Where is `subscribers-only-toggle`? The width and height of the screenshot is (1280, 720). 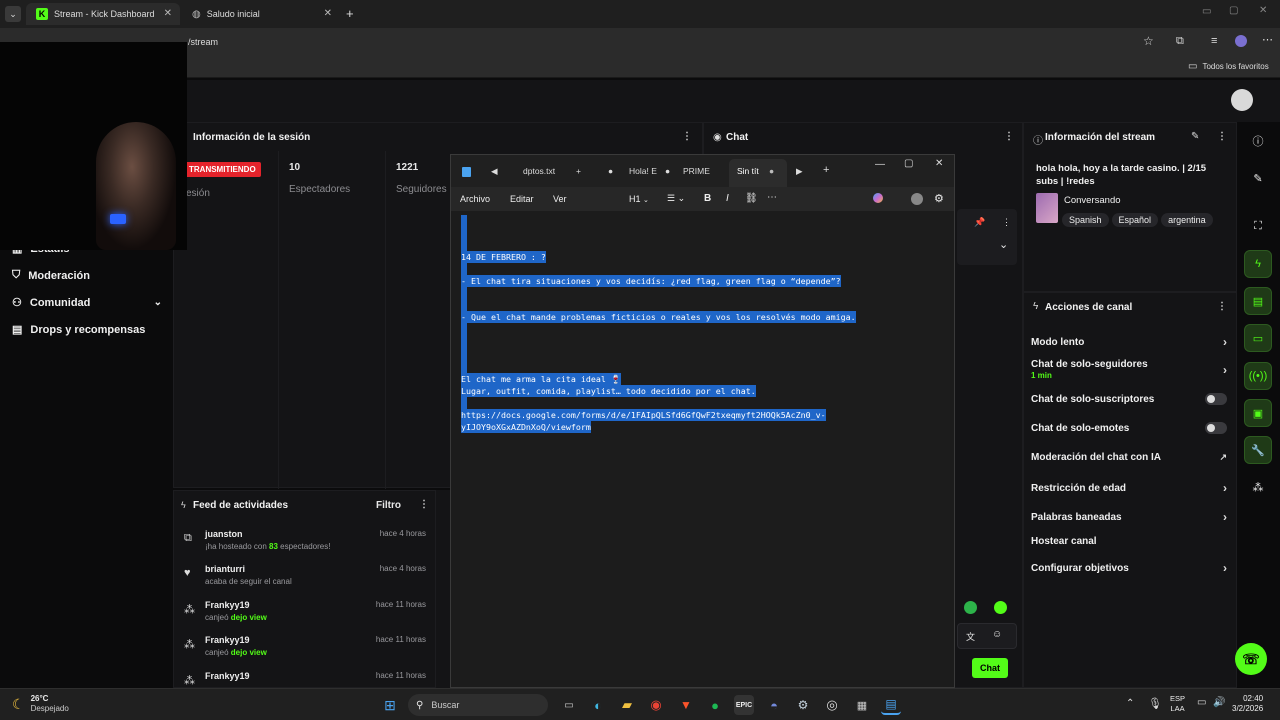
subscribers-only-toggle is located at coordinates (1216, 399).